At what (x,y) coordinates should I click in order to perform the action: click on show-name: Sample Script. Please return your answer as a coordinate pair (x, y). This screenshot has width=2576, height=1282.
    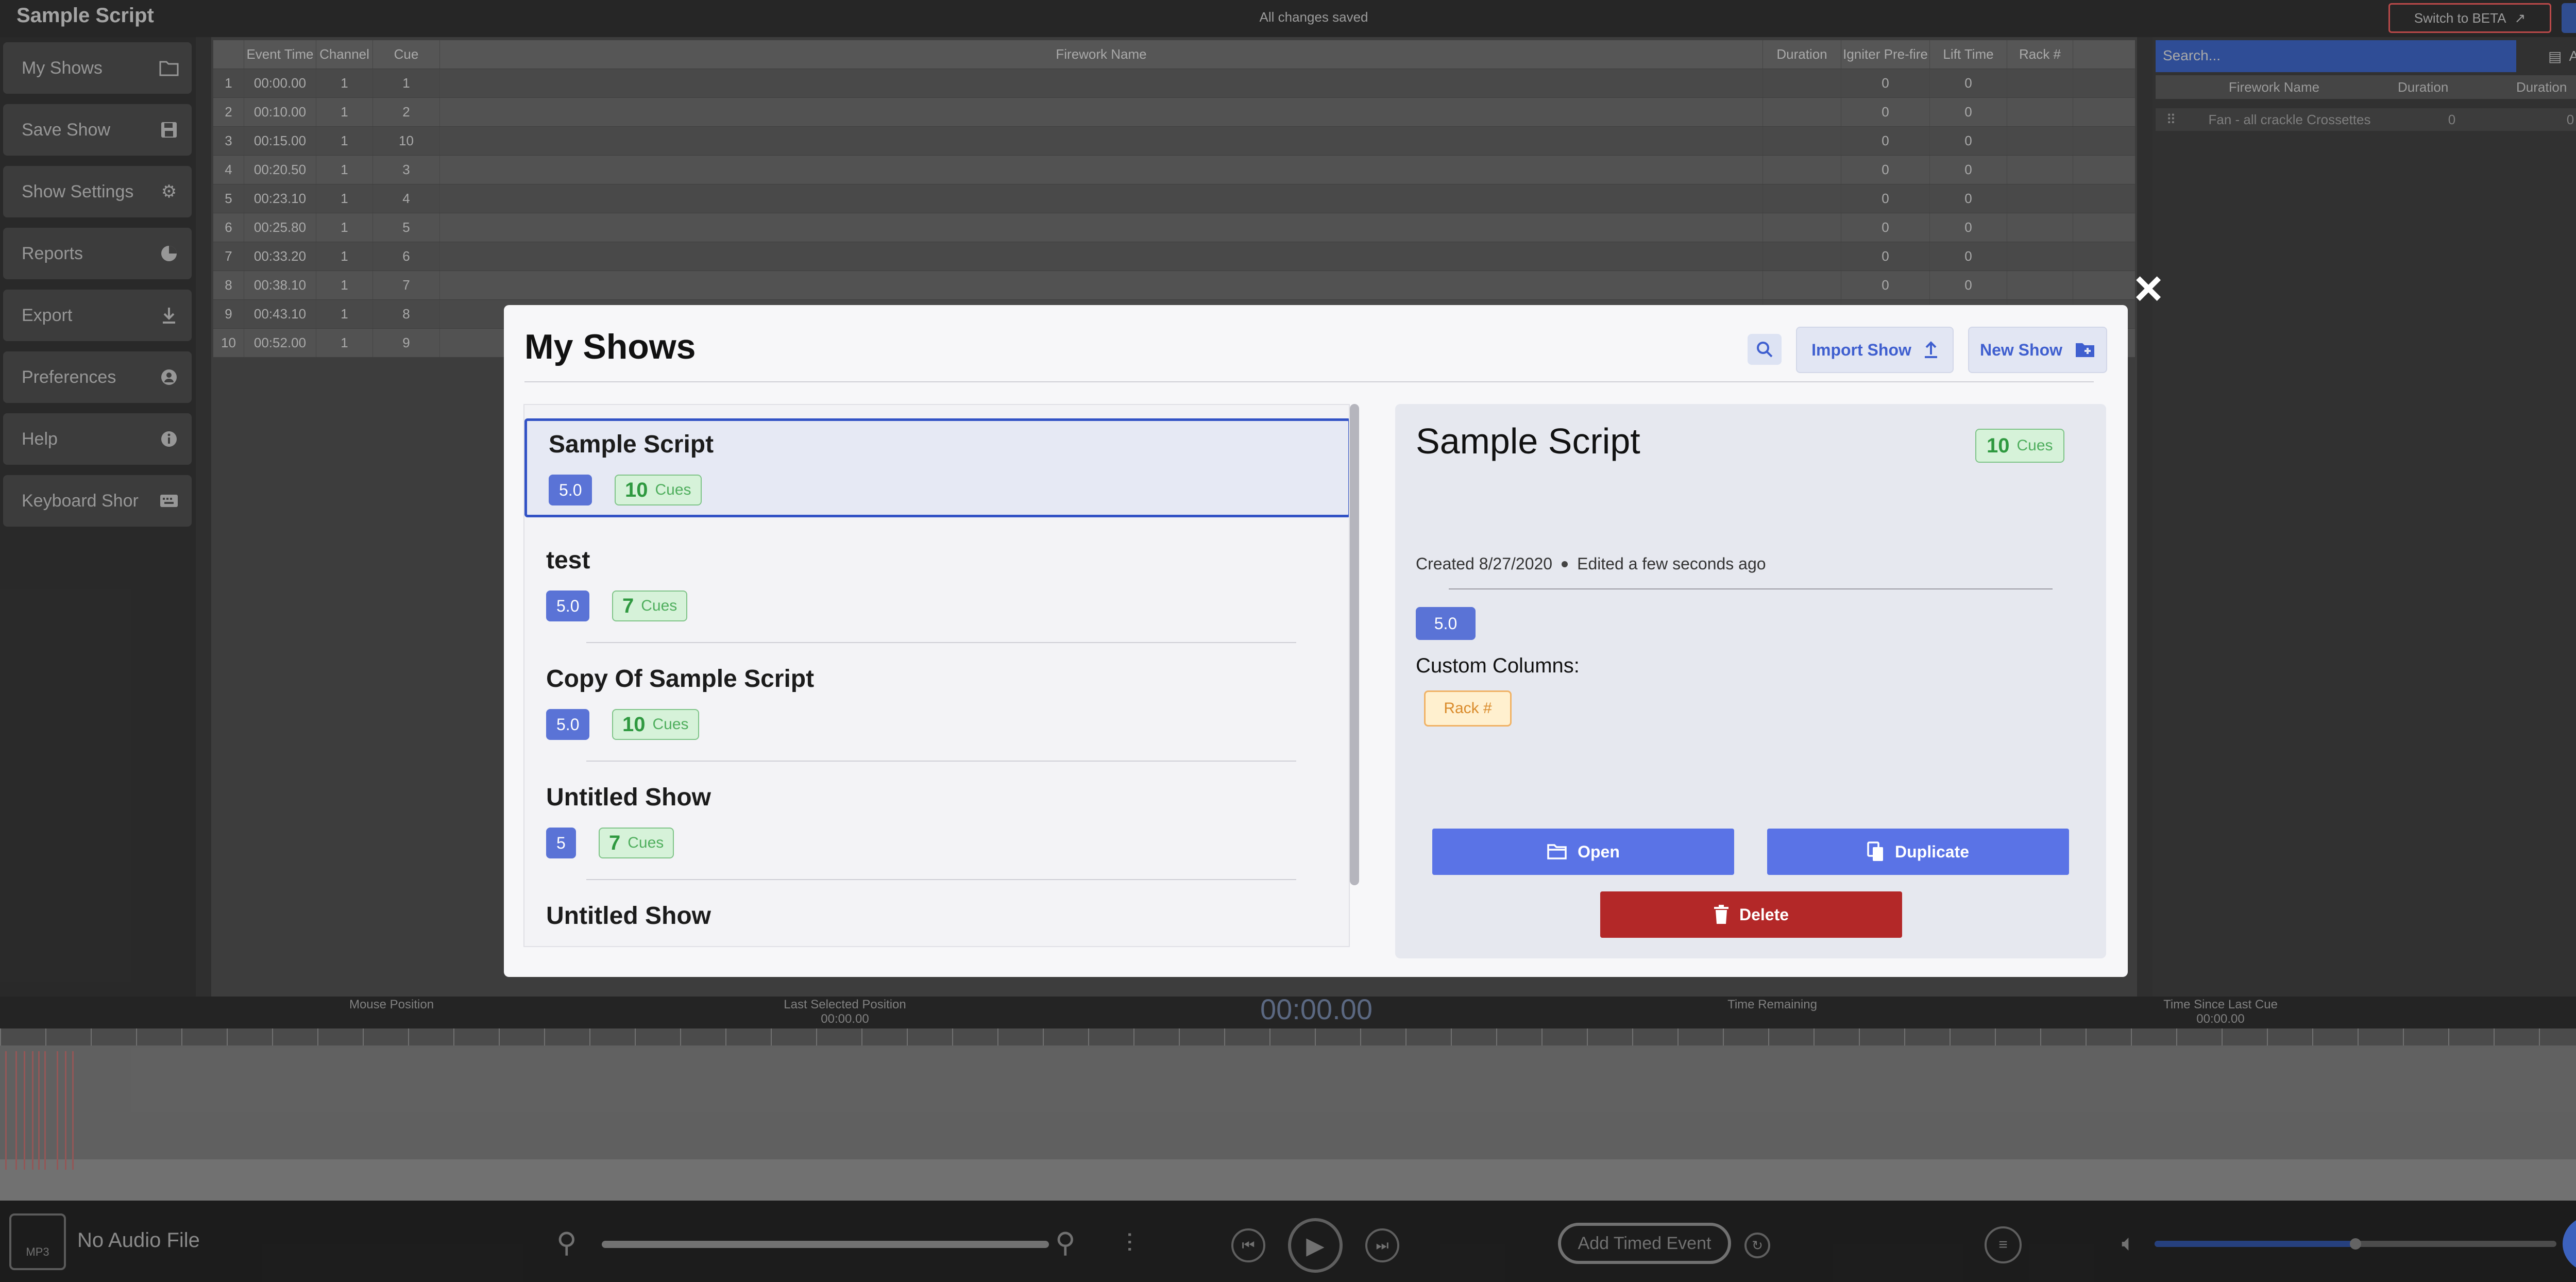
    Looking at the image, I should click on (631, 444).